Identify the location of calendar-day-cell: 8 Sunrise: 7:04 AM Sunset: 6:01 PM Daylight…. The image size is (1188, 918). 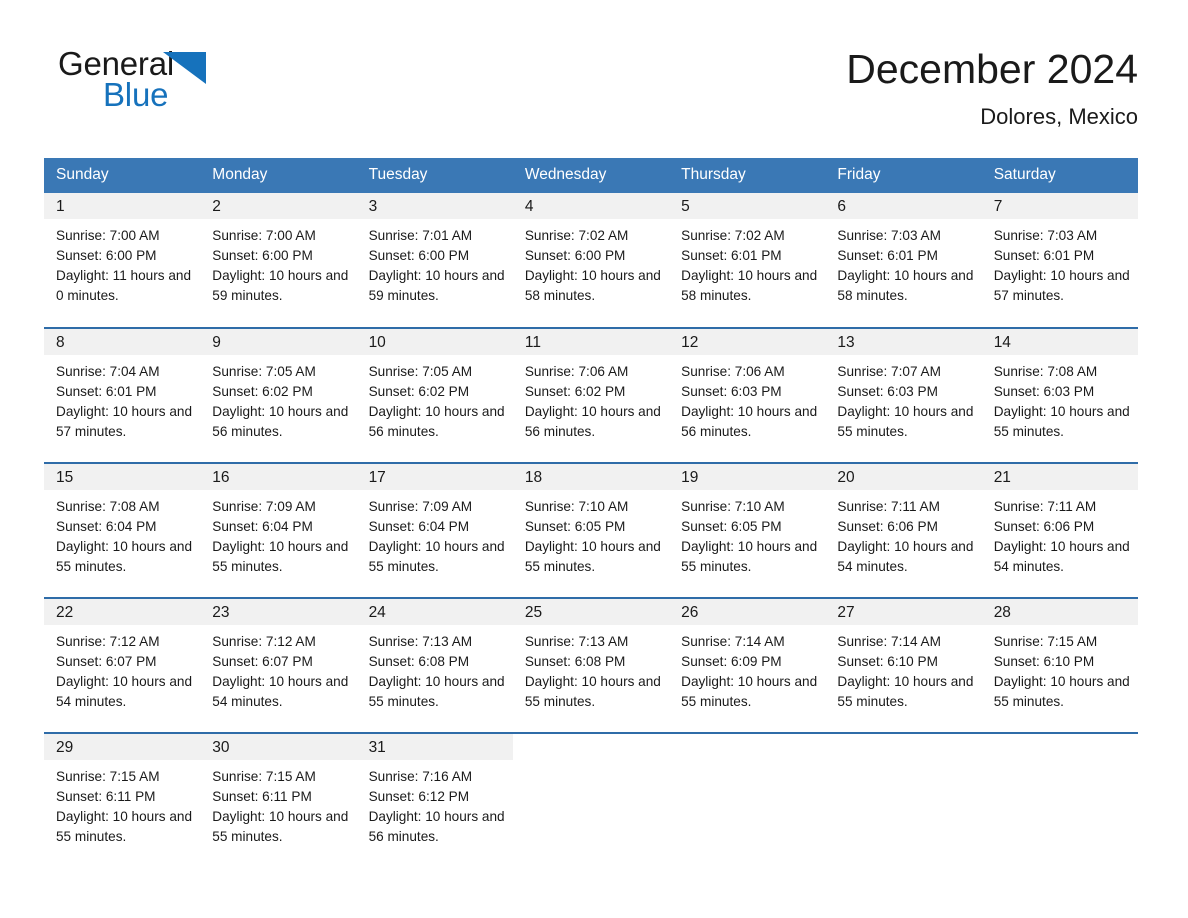
(122, 395).